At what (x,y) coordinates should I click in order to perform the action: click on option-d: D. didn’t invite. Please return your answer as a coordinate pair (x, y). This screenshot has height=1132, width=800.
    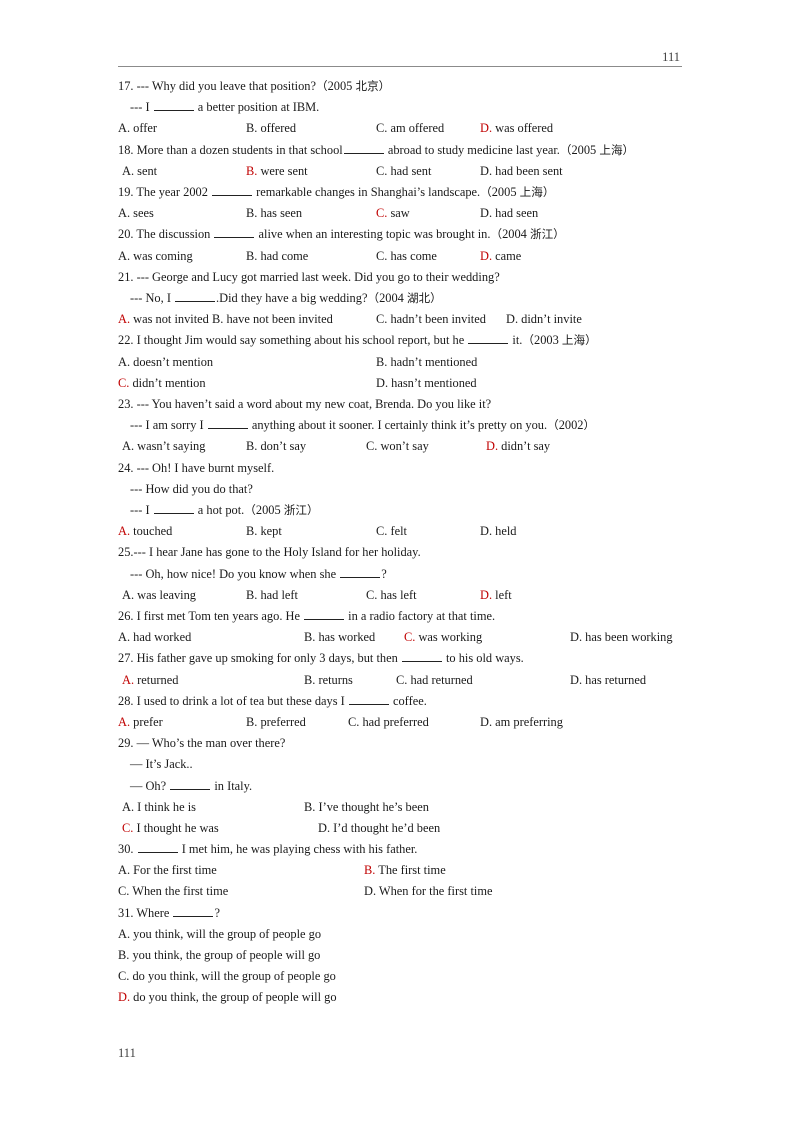
    Looking at the image, I should click on (544, 319).